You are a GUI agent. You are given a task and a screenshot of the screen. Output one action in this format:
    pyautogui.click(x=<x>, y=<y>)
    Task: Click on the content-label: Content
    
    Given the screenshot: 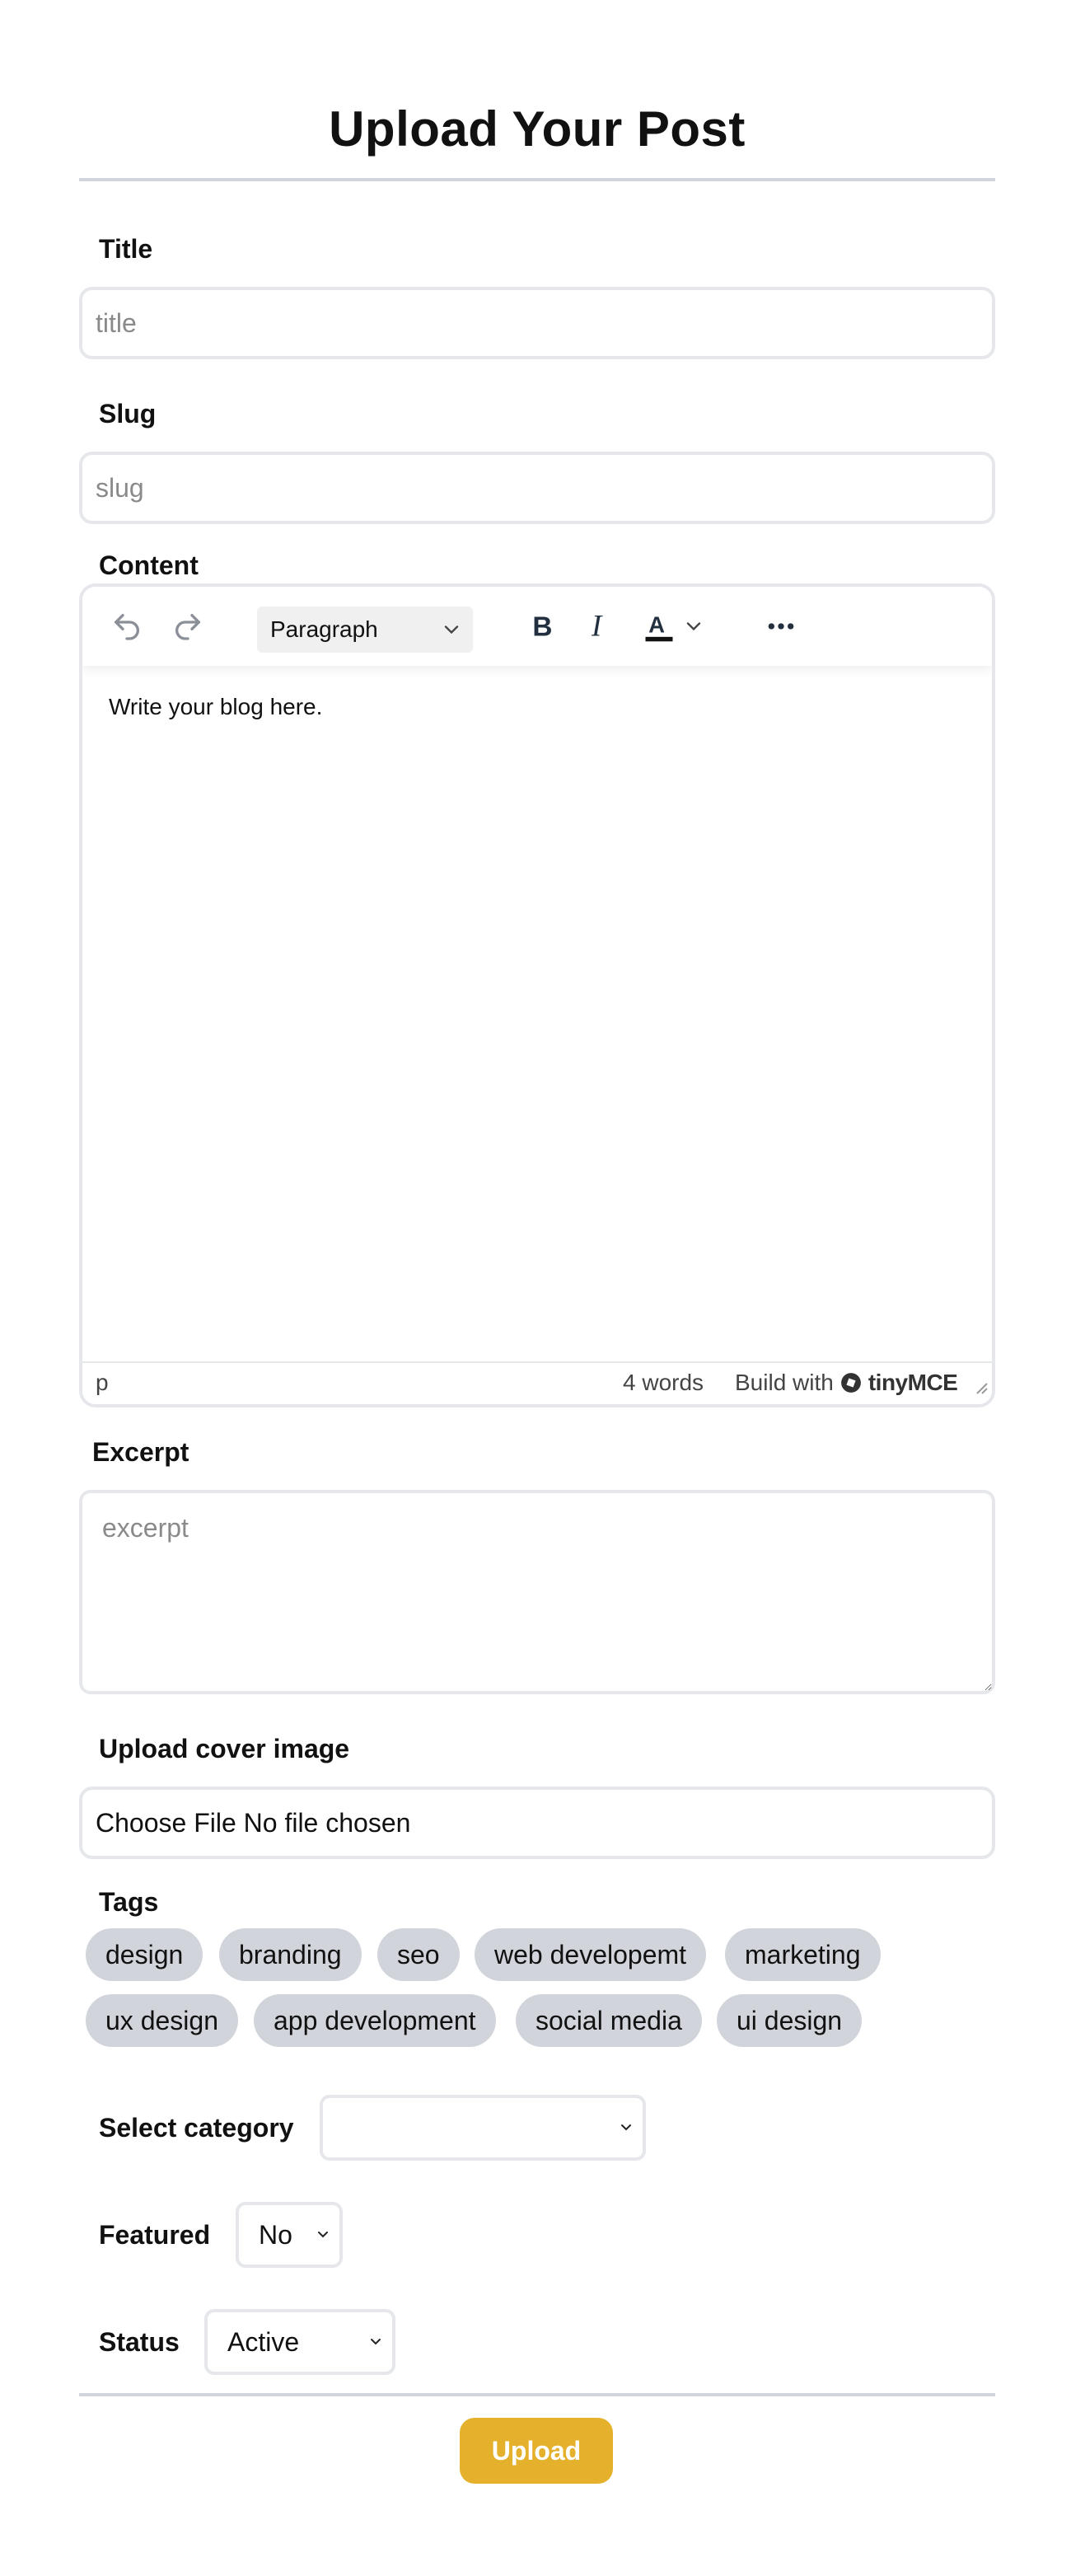 What is the action you would take?
    pyautogui.click(x=149, y=565)
    